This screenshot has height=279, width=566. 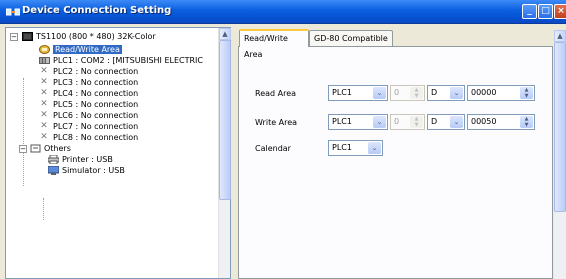 I want to click on window-title: Device Connection Setting, so click(x=97, y=10).